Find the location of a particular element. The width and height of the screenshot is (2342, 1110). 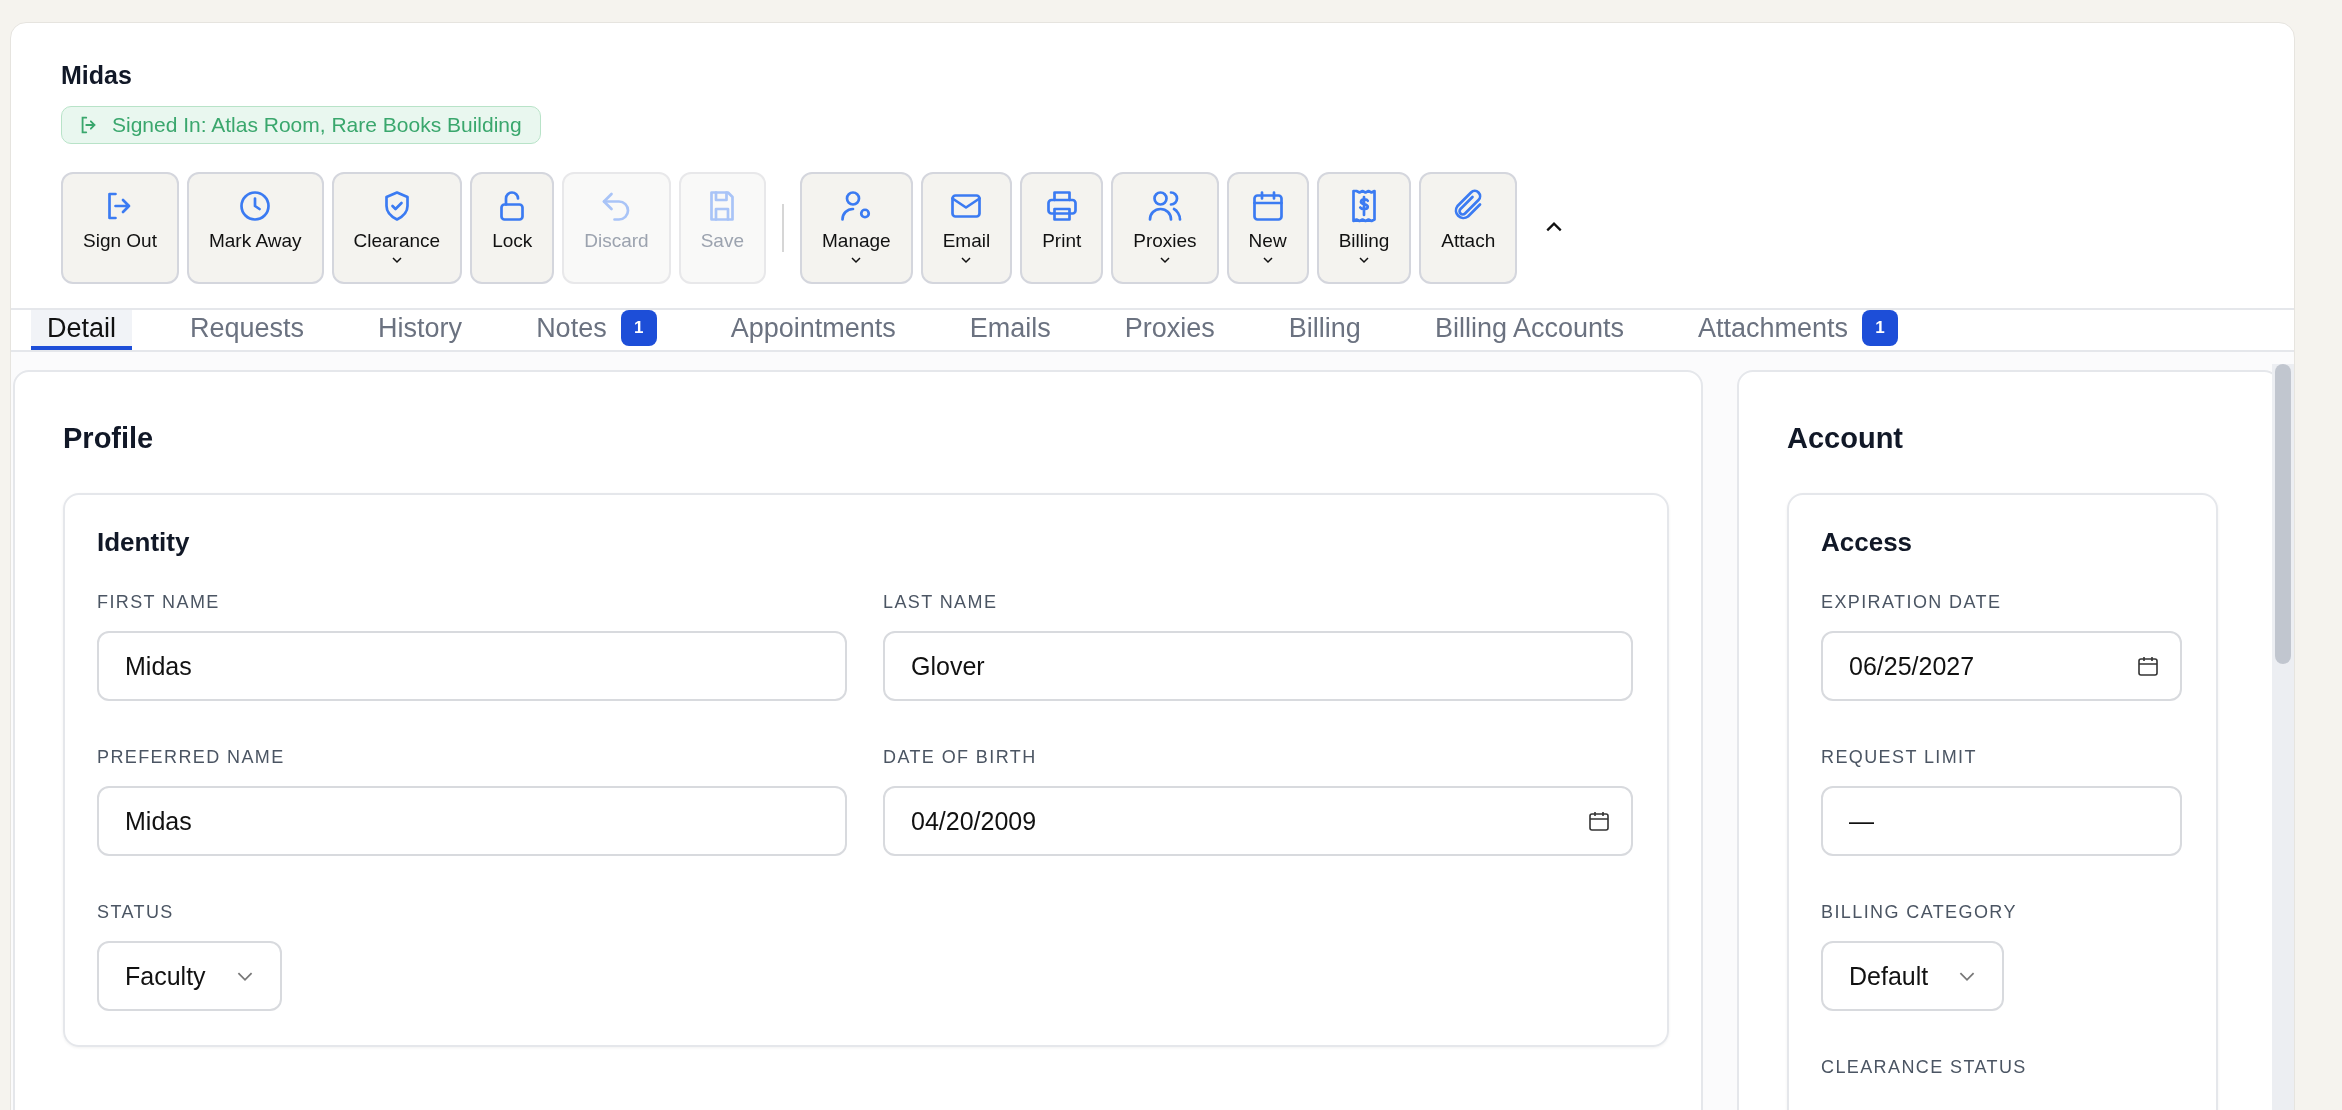

date-value: 06/25/2027 is located at coordinates (1912, 666).